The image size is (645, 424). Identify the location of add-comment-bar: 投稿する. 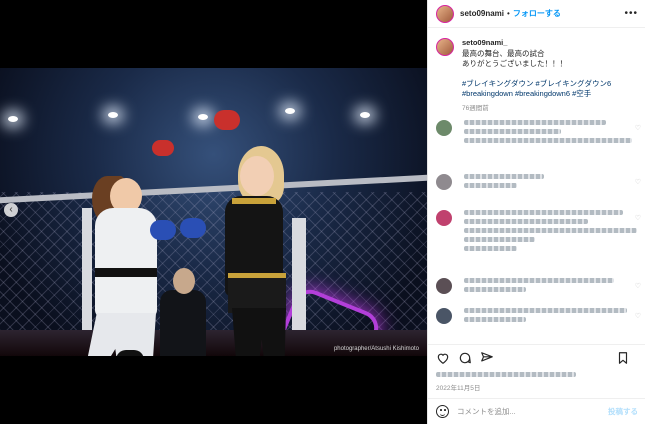
(536, 411).